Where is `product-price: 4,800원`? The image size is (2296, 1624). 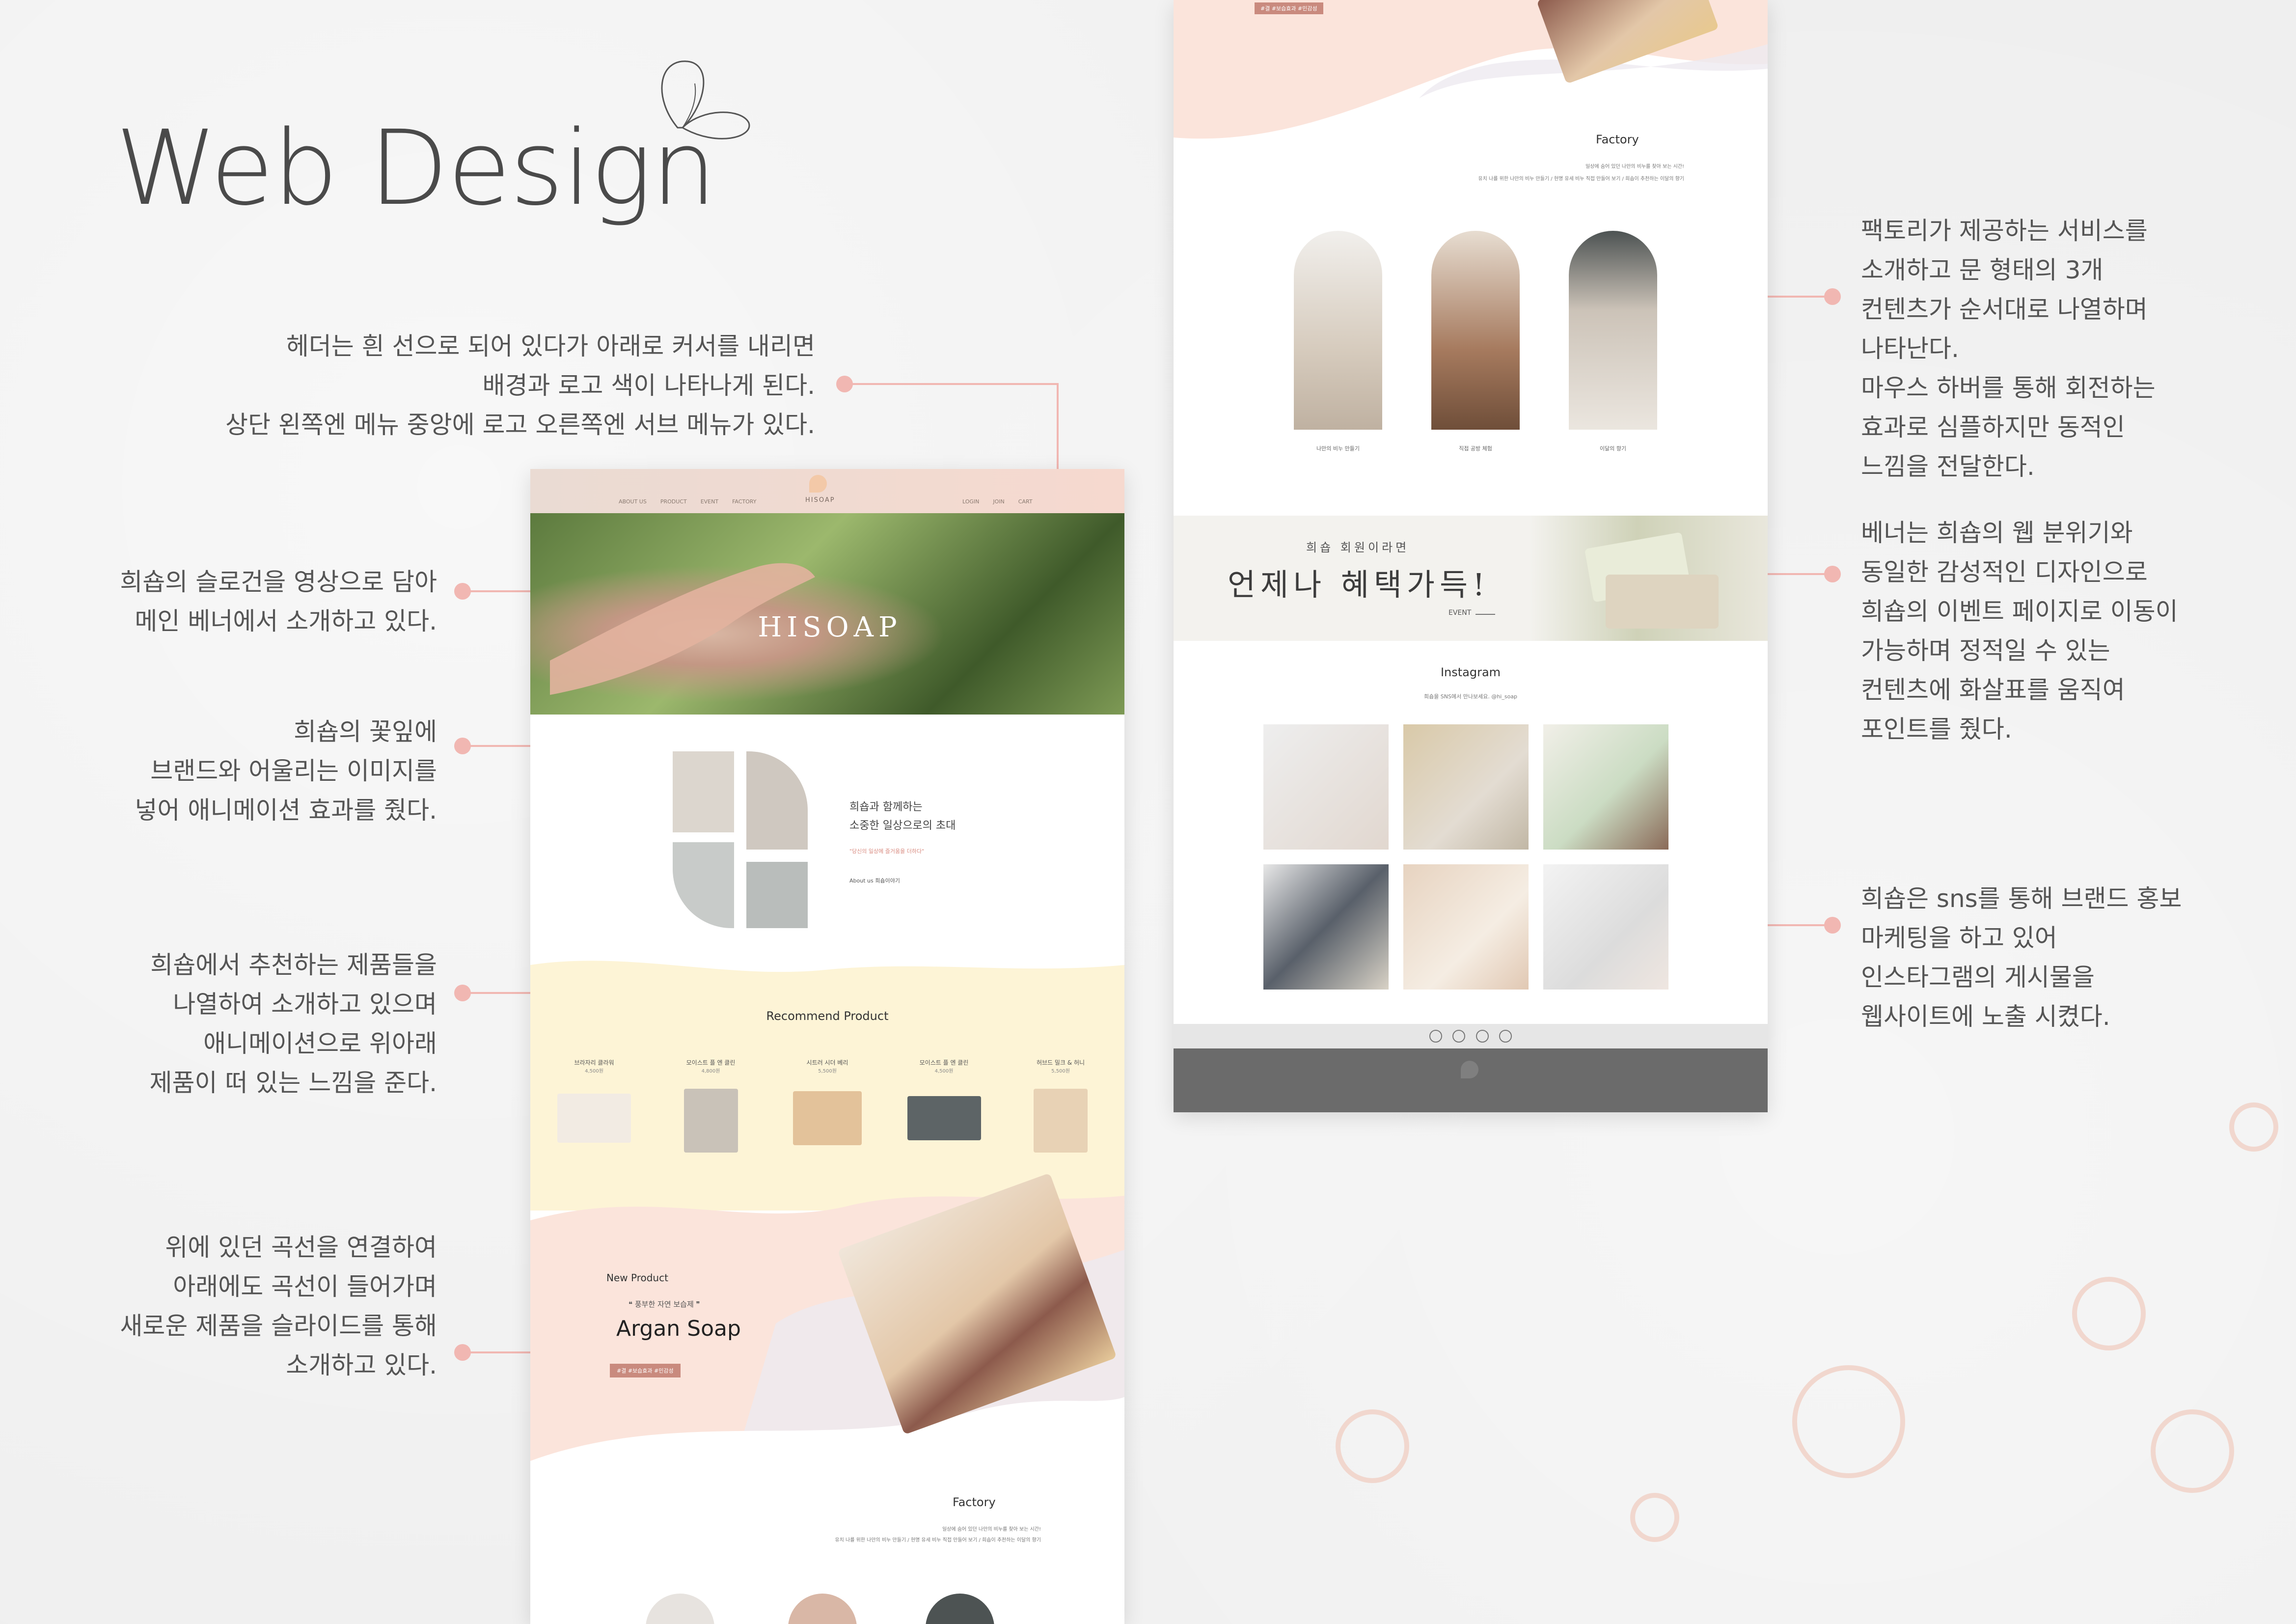 product-price: 4,800원 is located at coordinates (710, 1071).